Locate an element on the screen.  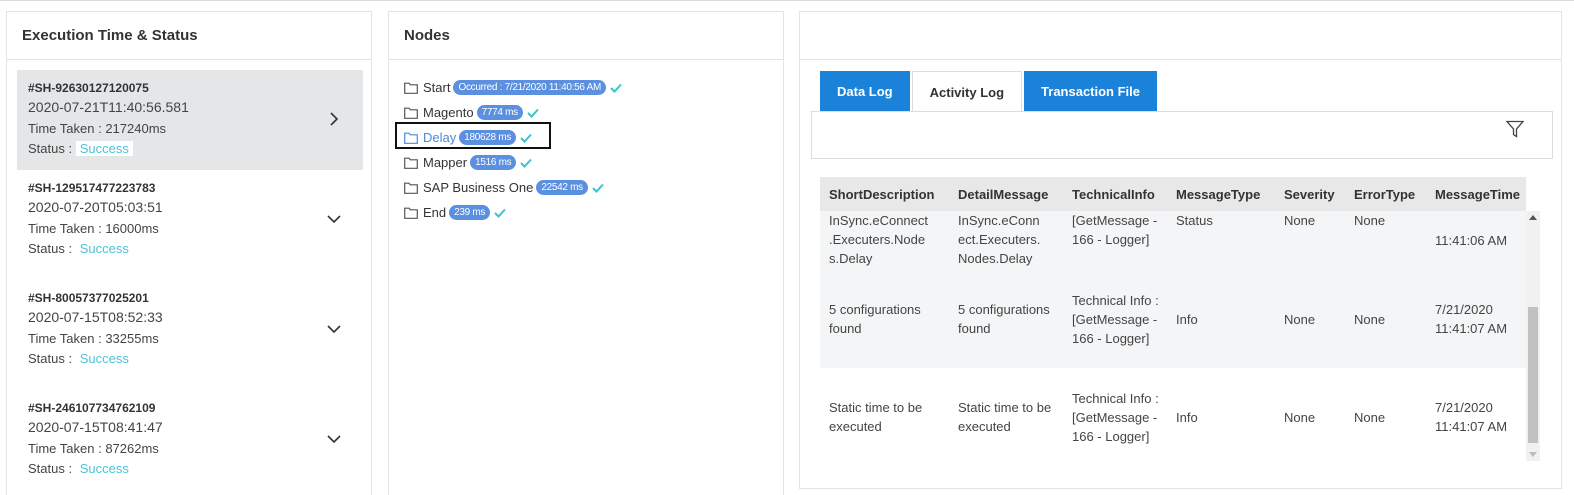
execution-date: 2020-07-20T05:03:51 is located at coordinates (95, 207).